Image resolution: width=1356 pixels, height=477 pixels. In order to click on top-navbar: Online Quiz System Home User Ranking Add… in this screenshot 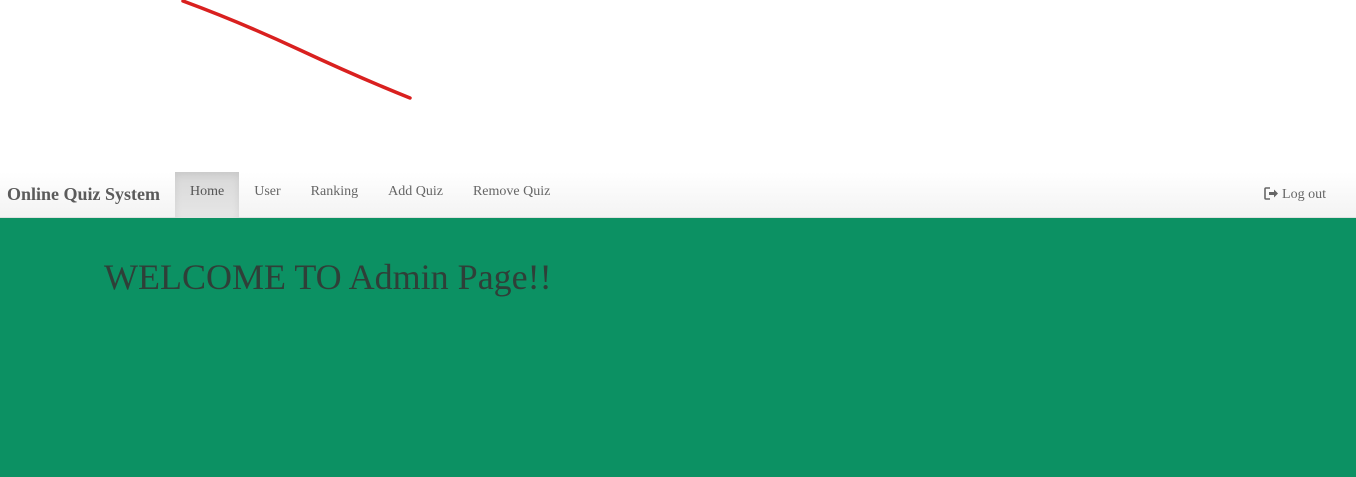, I will do `click(678, 195)`.